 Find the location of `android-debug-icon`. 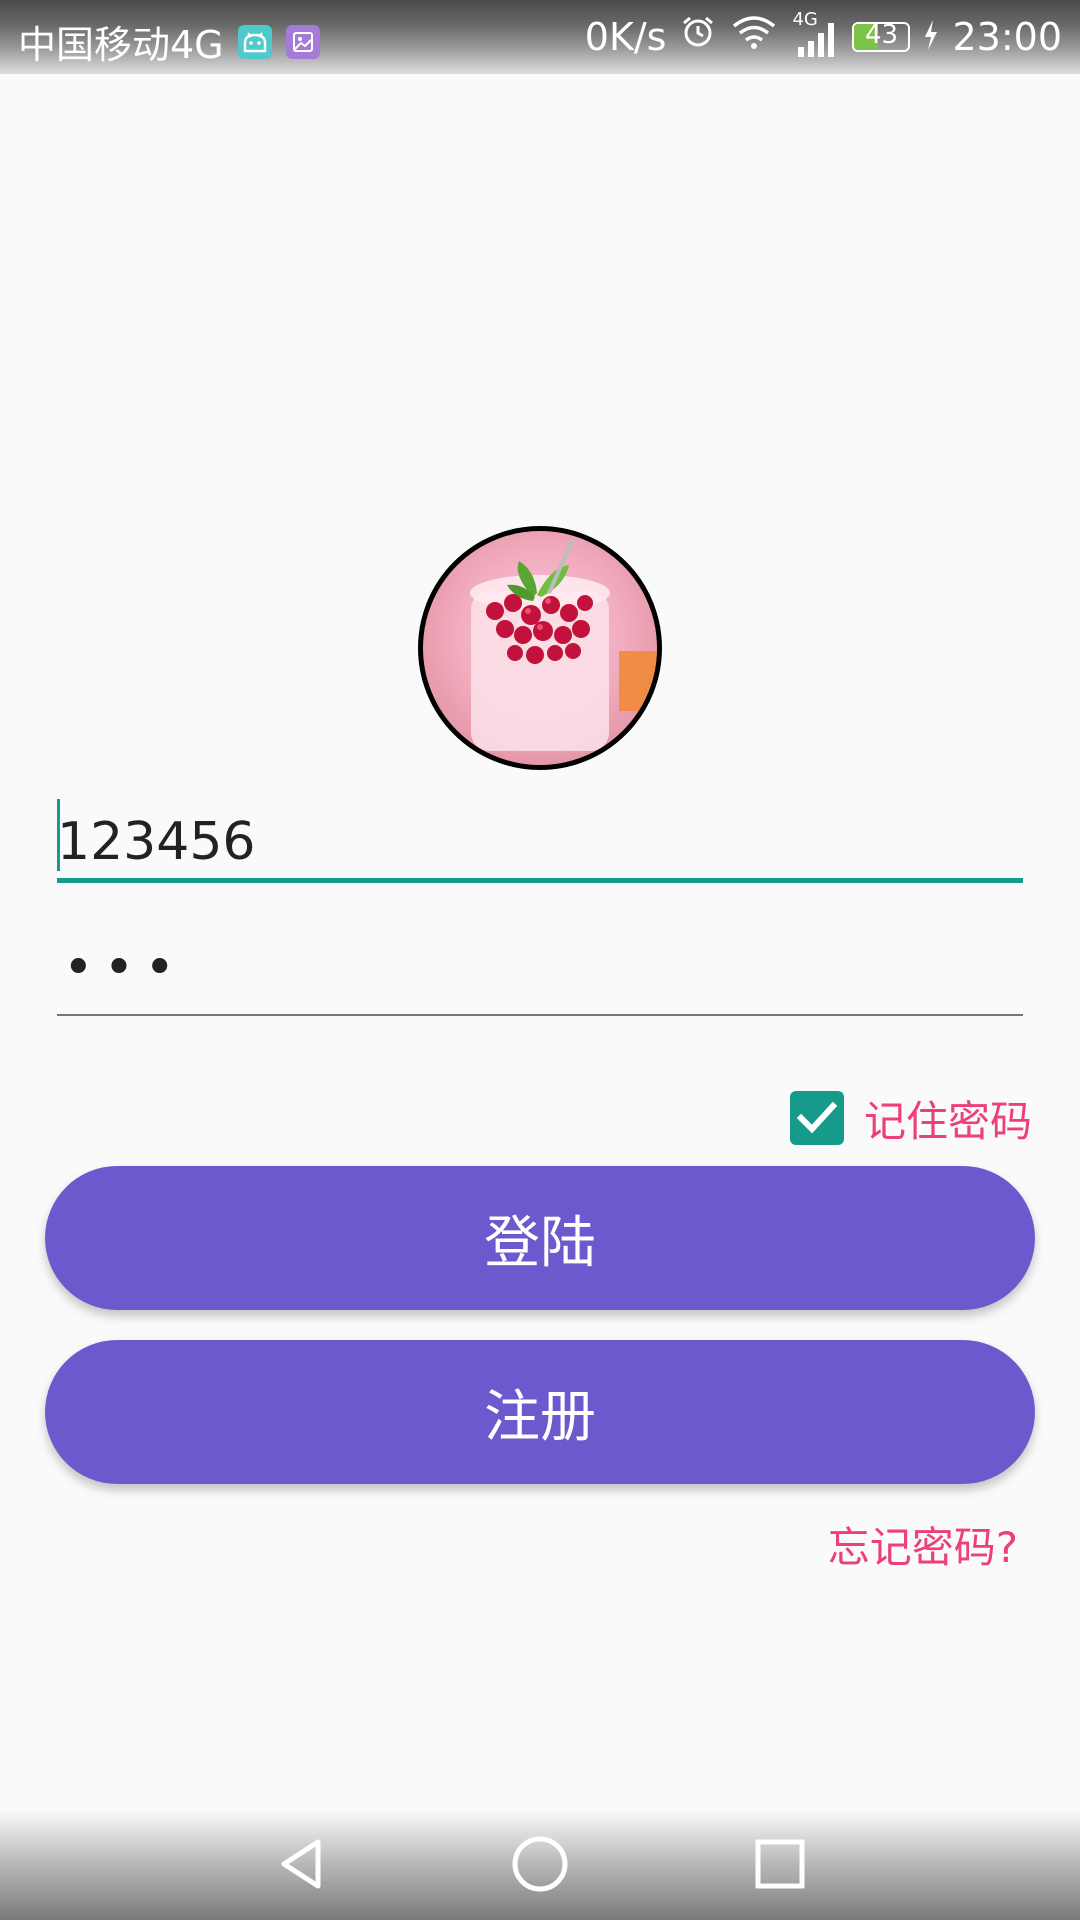

android-debug-icon is located at coordinates (254, 41).